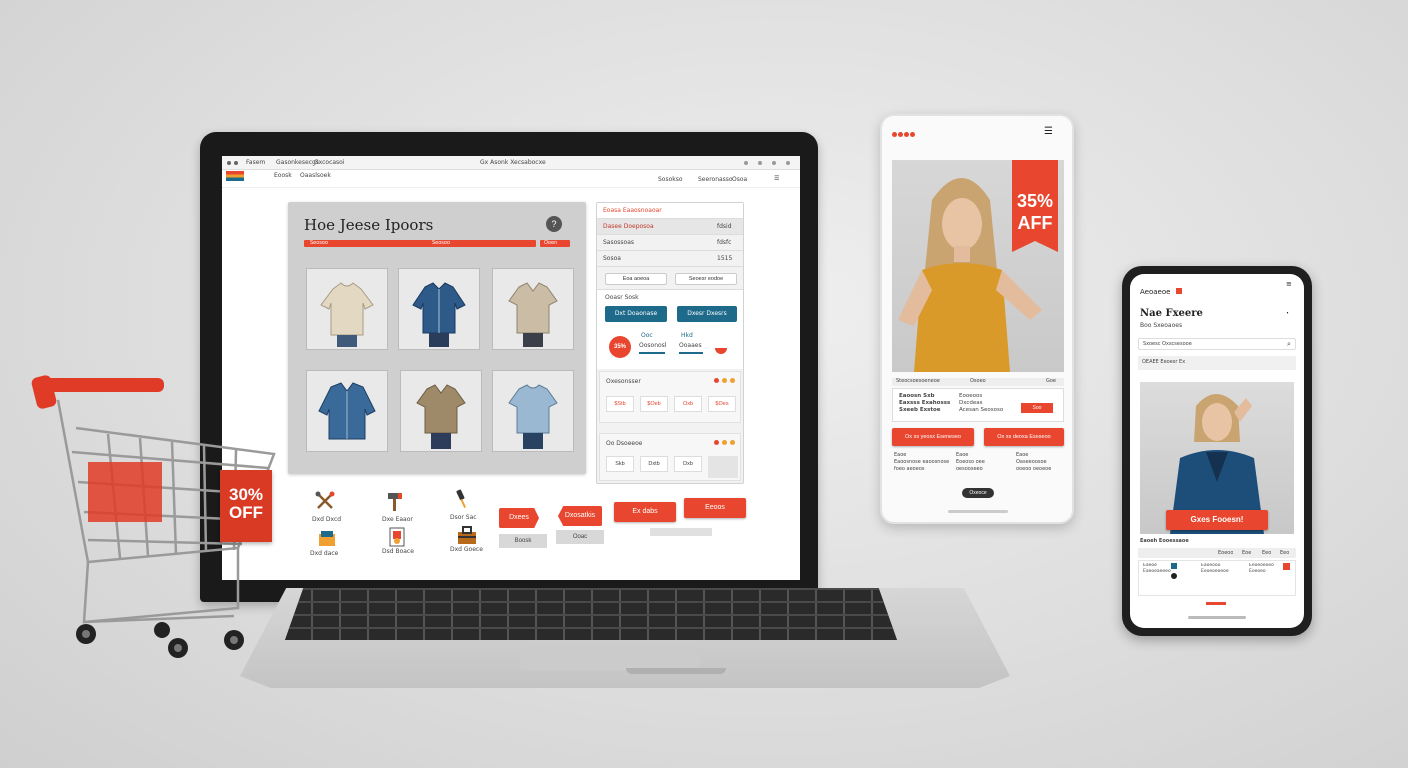 The image size is (1408, 768). I want to click on filter-label: OEAEE Eeoesr Ex, so click(1164, 362).